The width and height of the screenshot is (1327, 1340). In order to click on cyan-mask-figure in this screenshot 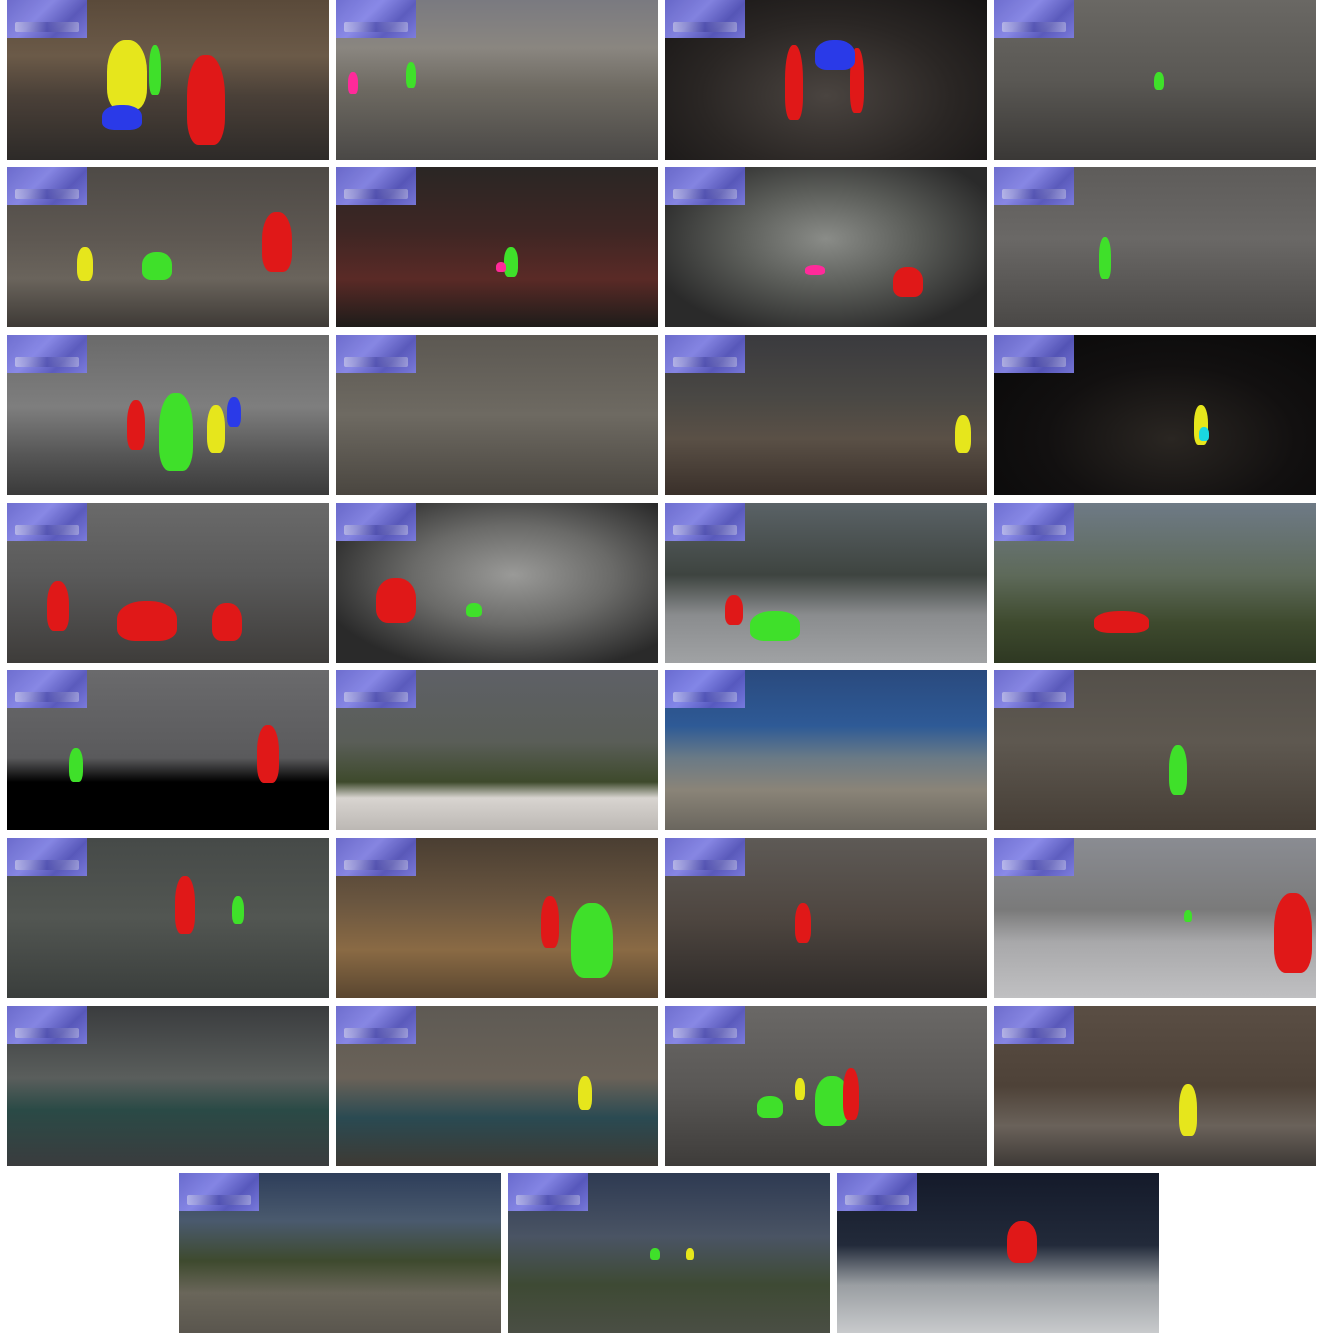, I will do `click(1204, 434)`.